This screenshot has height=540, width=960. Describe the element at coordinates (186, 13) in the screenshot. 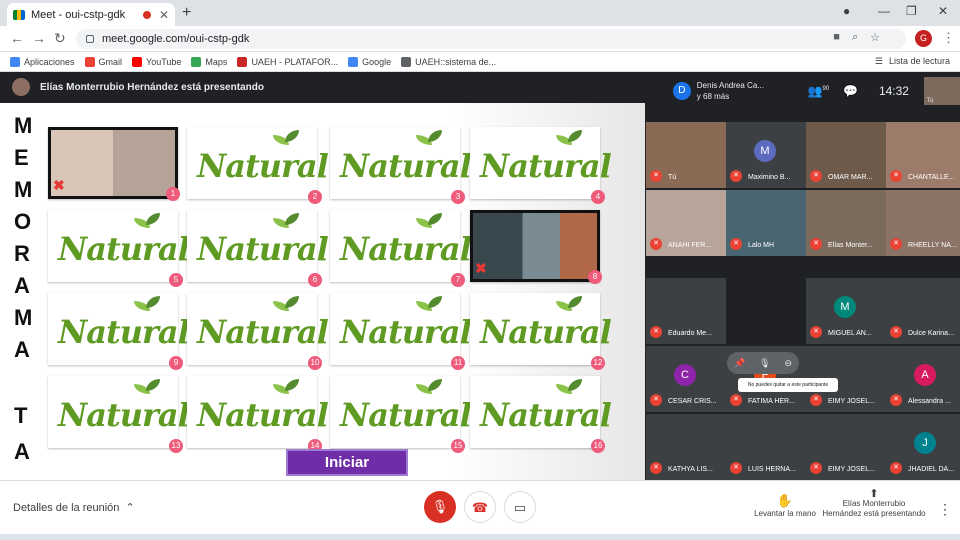

I see `new-tab-button: +` at that location.